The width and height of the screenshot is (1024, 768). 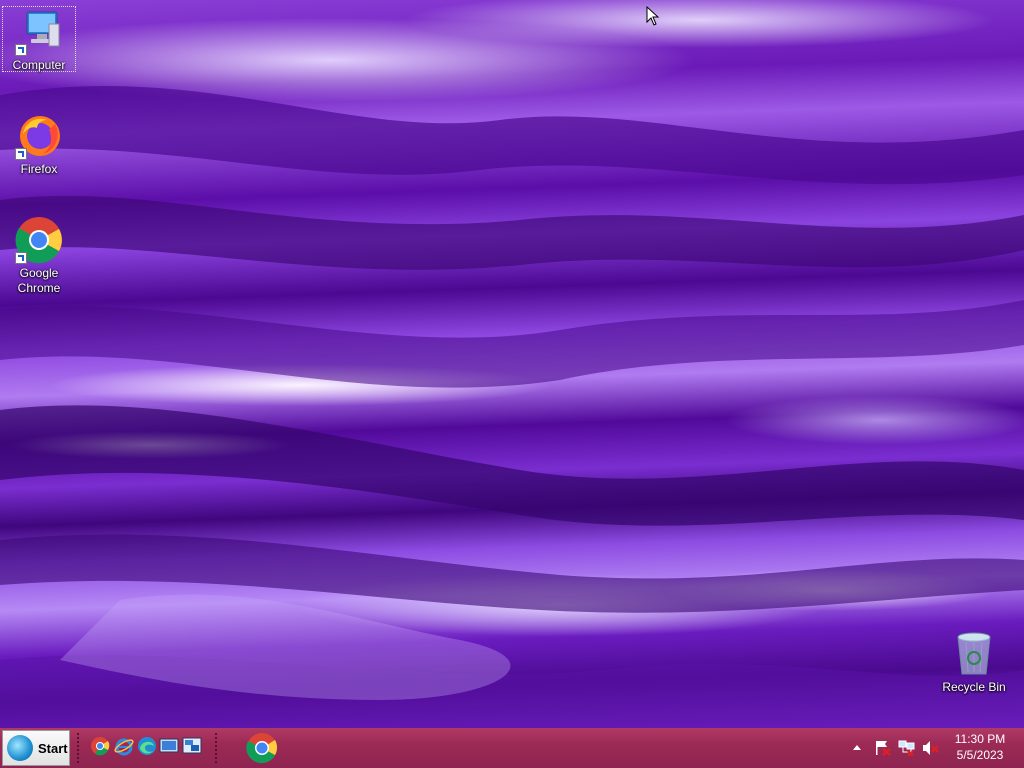 What do you see at coordinates (39, 280) in the screenshot?
I see `desktop-icon-label: Google Chrome` at bounding box center [39, 280].